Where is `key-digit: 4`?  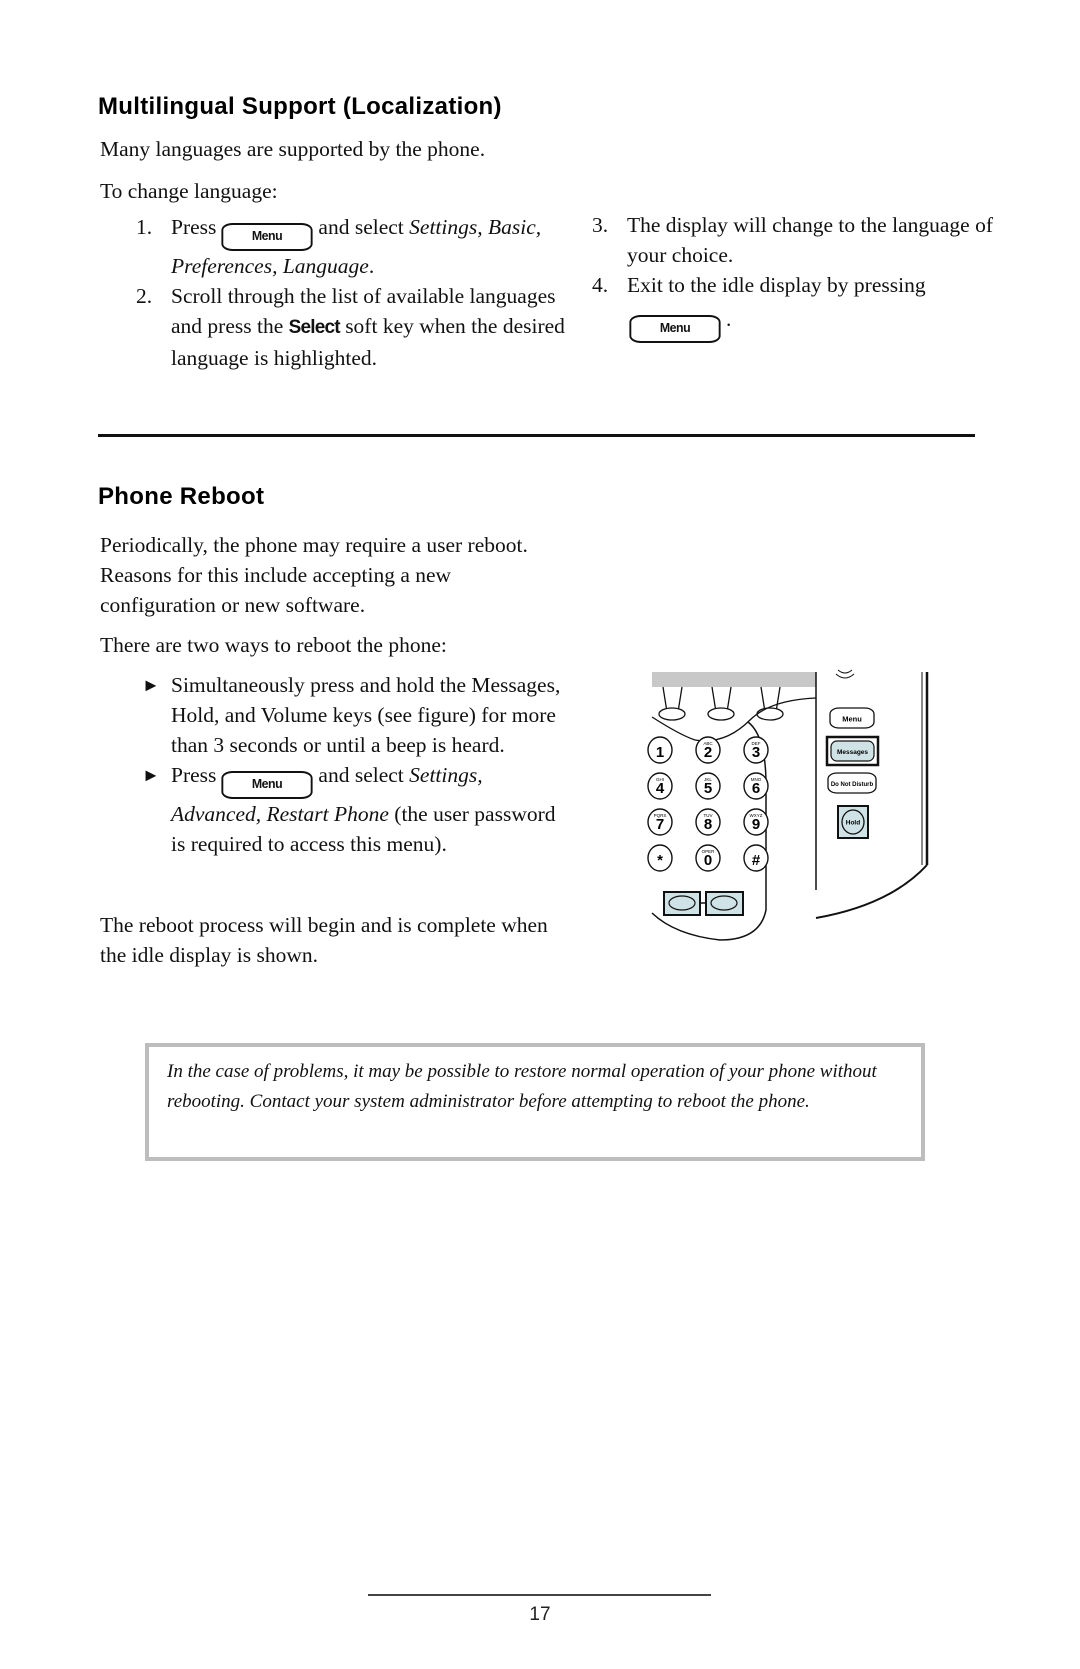
key-digit: 4 is located at coordinates (660, 788).